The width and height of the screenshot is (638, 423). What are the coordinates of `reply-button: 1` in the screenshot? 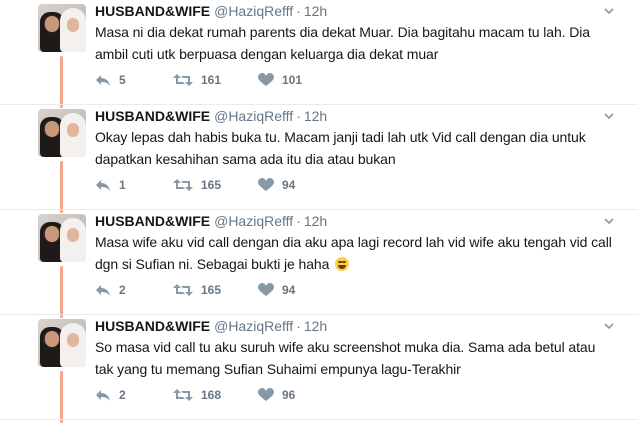 It's located at (110, 185).